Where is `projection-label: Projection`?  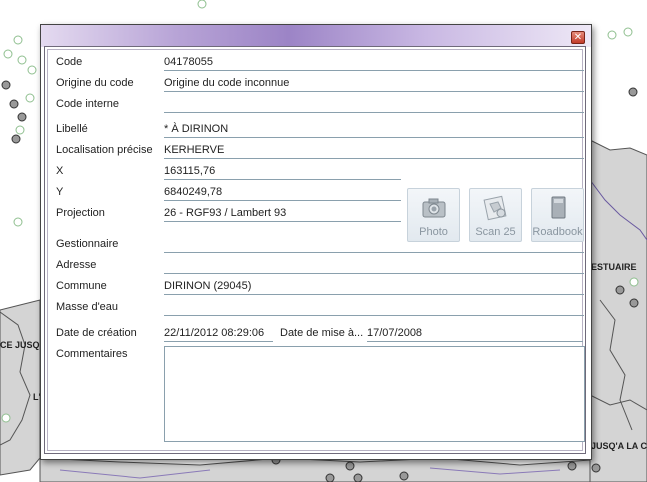 projection-label: Projection is located at coordinates (80, 213).